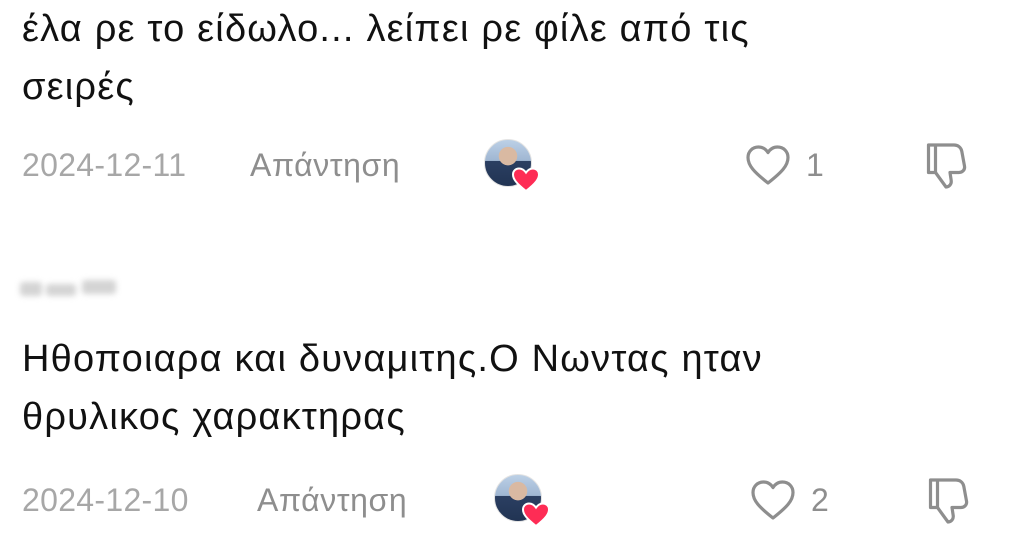 This screenshot has height=545, width=1020. I want to click on comment-meta-row: 2024-12-11 Απάντηση 1, so click(510, 167).